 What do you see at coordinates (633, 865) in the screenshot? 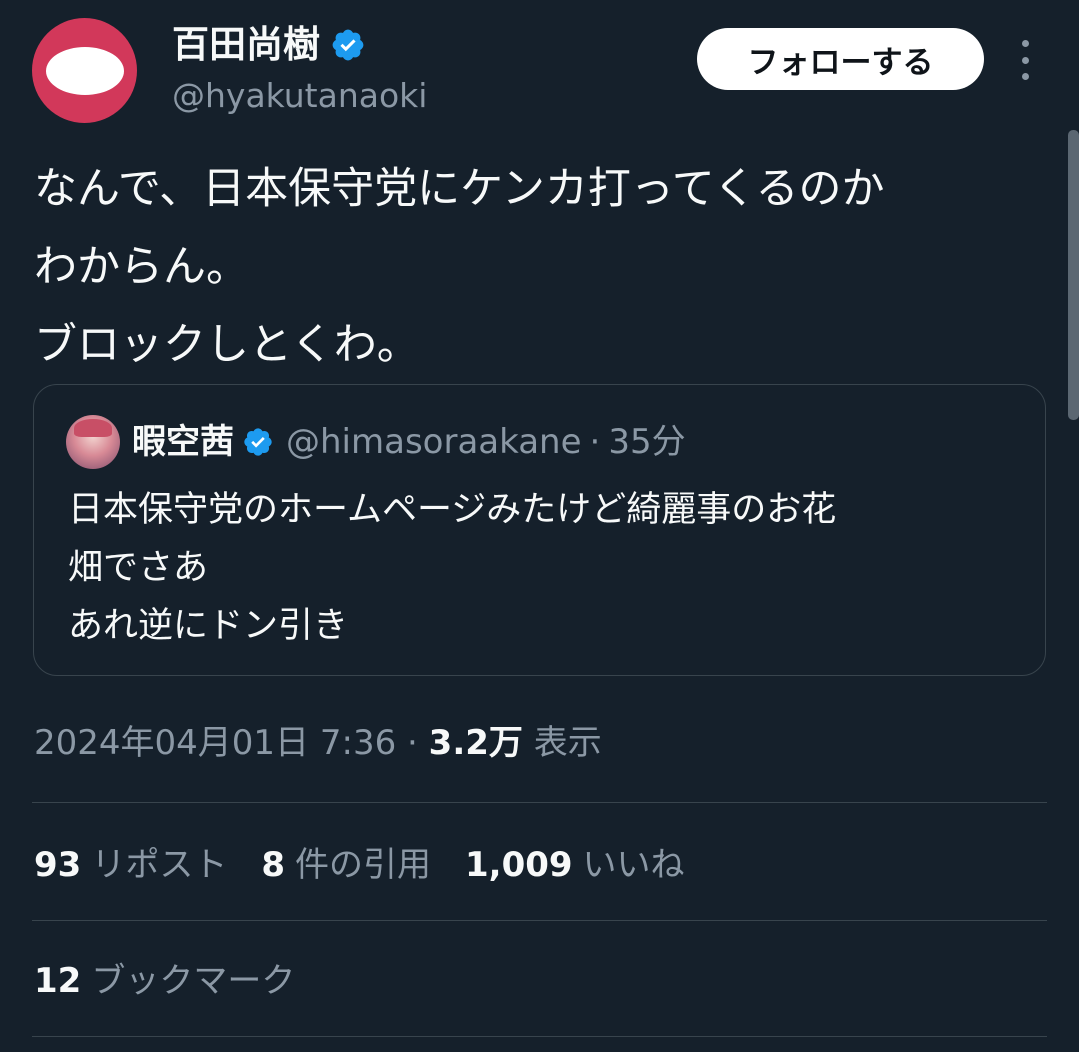
I see `likes-label: いいね` at bounding box center [633, 865].